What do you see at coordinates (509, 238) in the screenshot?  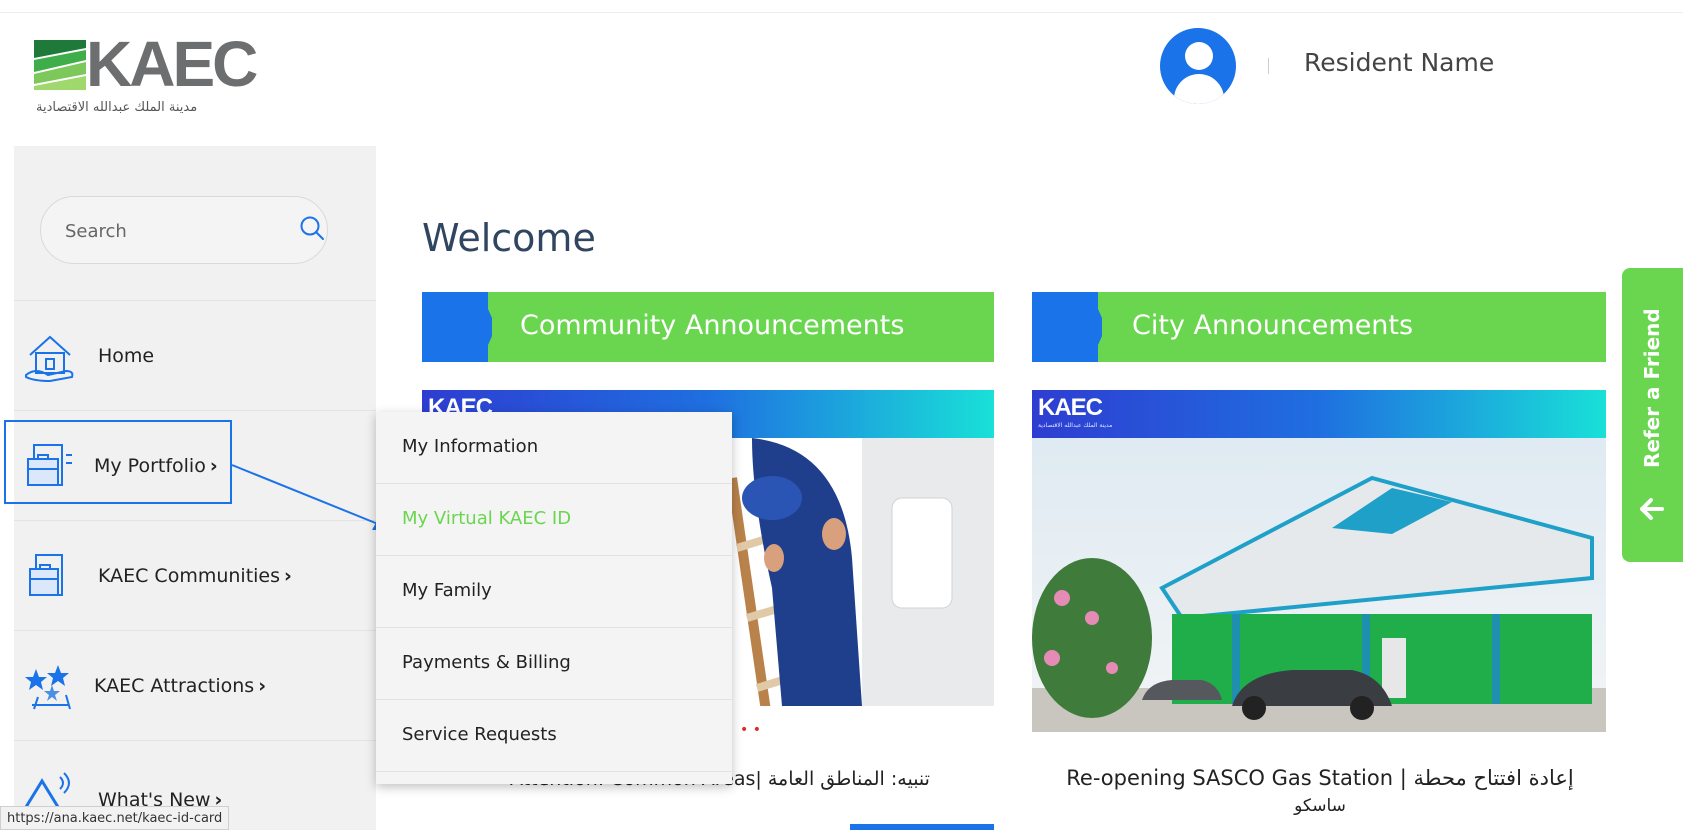 I see `page-title: Welcome` at bounding box center [509, 238].